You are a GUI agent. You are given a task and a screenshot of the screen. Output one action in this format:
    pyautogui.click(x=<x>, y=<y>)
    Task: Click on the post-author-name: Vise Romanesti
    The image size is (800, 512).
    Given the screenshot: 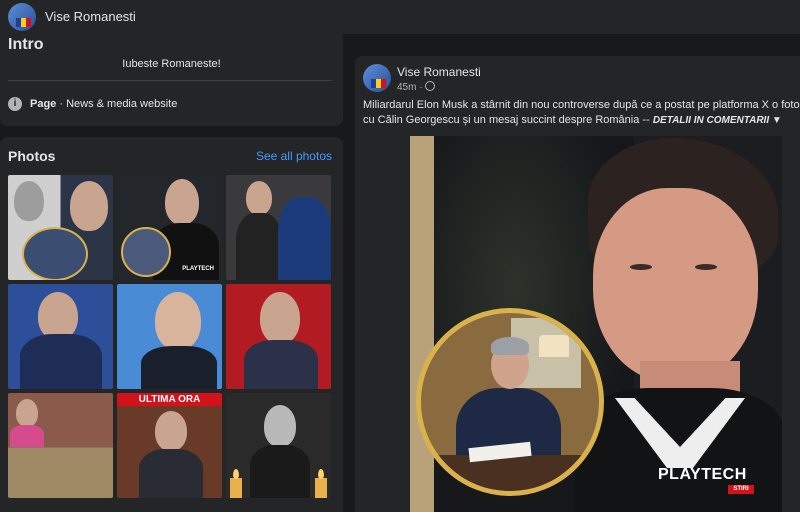 What is the action you would take?
    pyautogui.click(x=439, y=72)
    